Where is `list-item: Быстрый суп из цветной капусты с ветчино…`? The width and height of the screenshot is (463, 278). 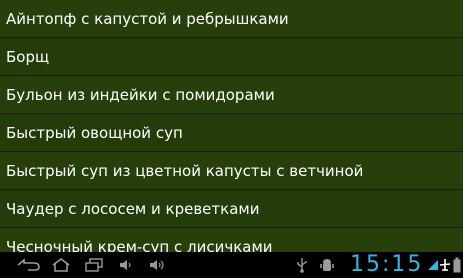
list-item: Быстрый суп из цветной капусты с ветчино… is located at coordinates (231, 171).